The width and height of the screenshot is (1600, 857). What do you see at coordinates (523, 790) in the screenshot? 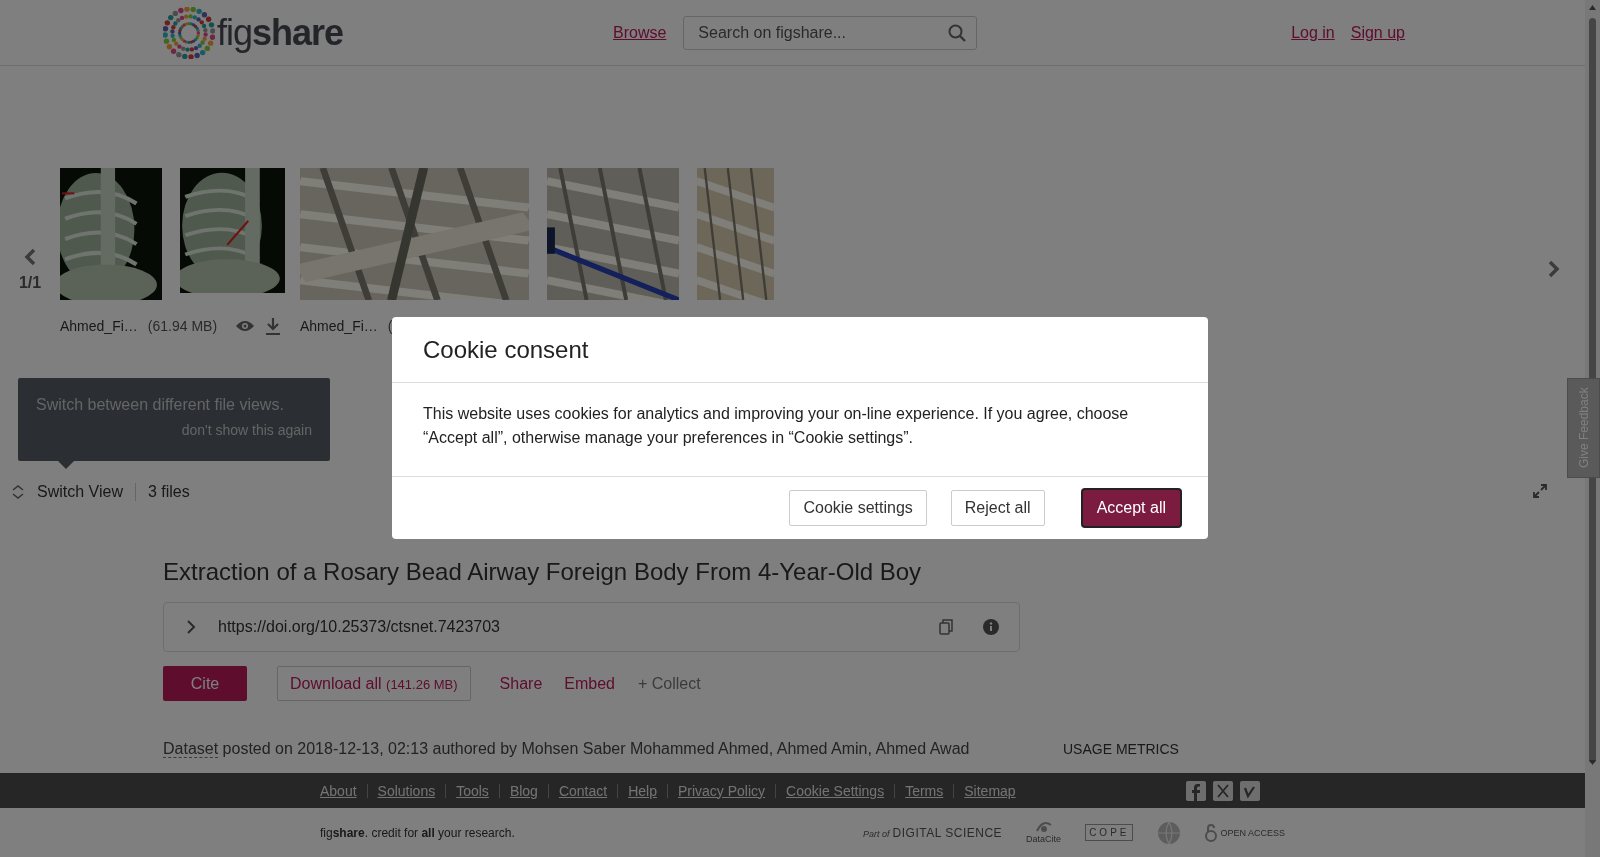
I see `footer-link: Blog` at bounding box center [523, 790].